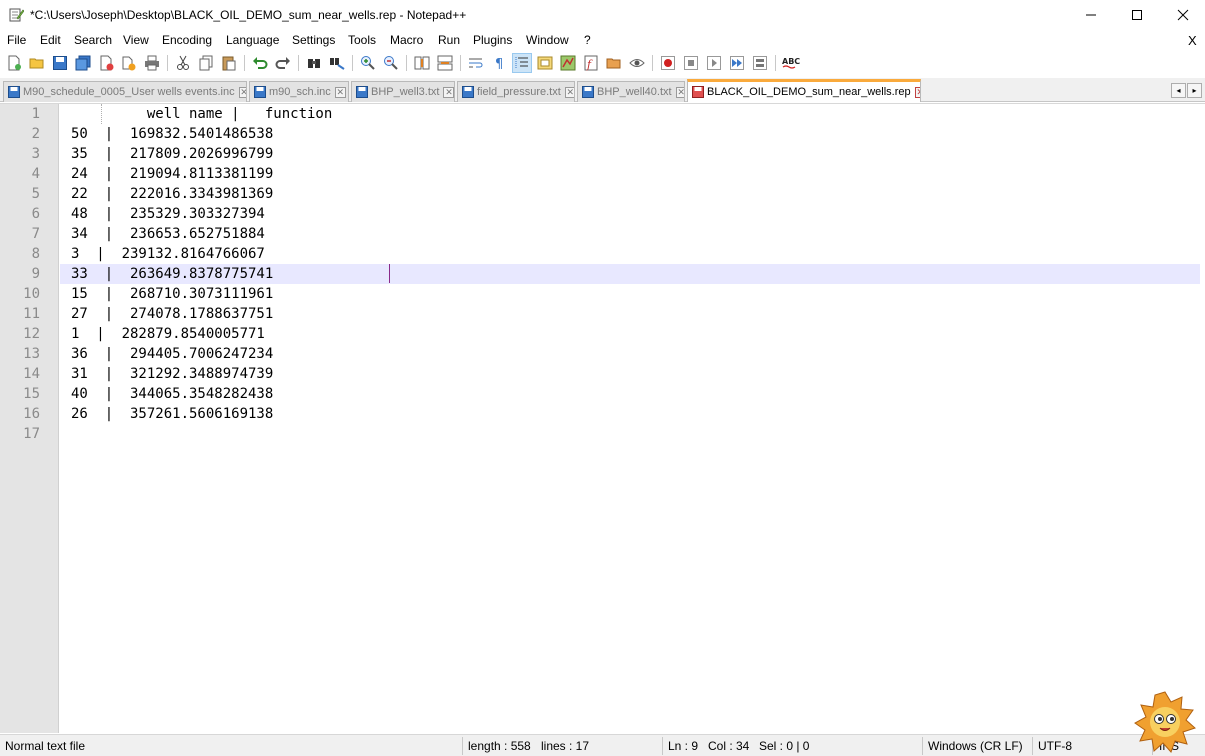 This screenshot has height=756, width=1205. Describe the element at coordinates (630, 394) in the screenshot. I see `code-line: 40 | 344065.3548282438` at that location.